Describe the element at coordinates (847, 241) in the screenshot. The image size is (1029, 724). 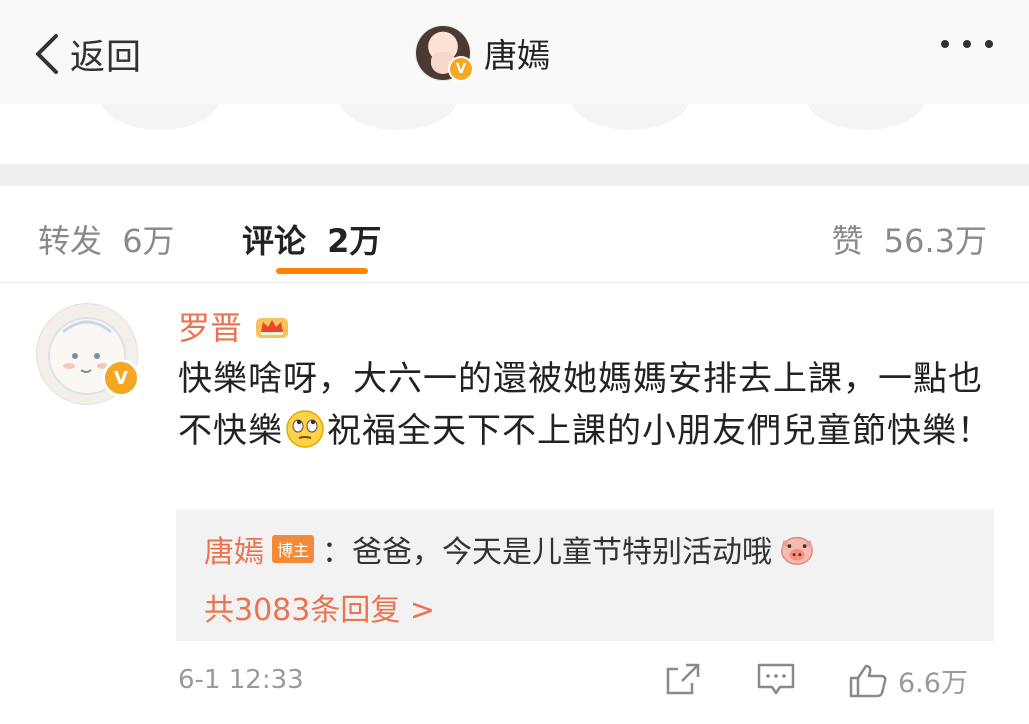
I see `tab-label: 赞` at that location.